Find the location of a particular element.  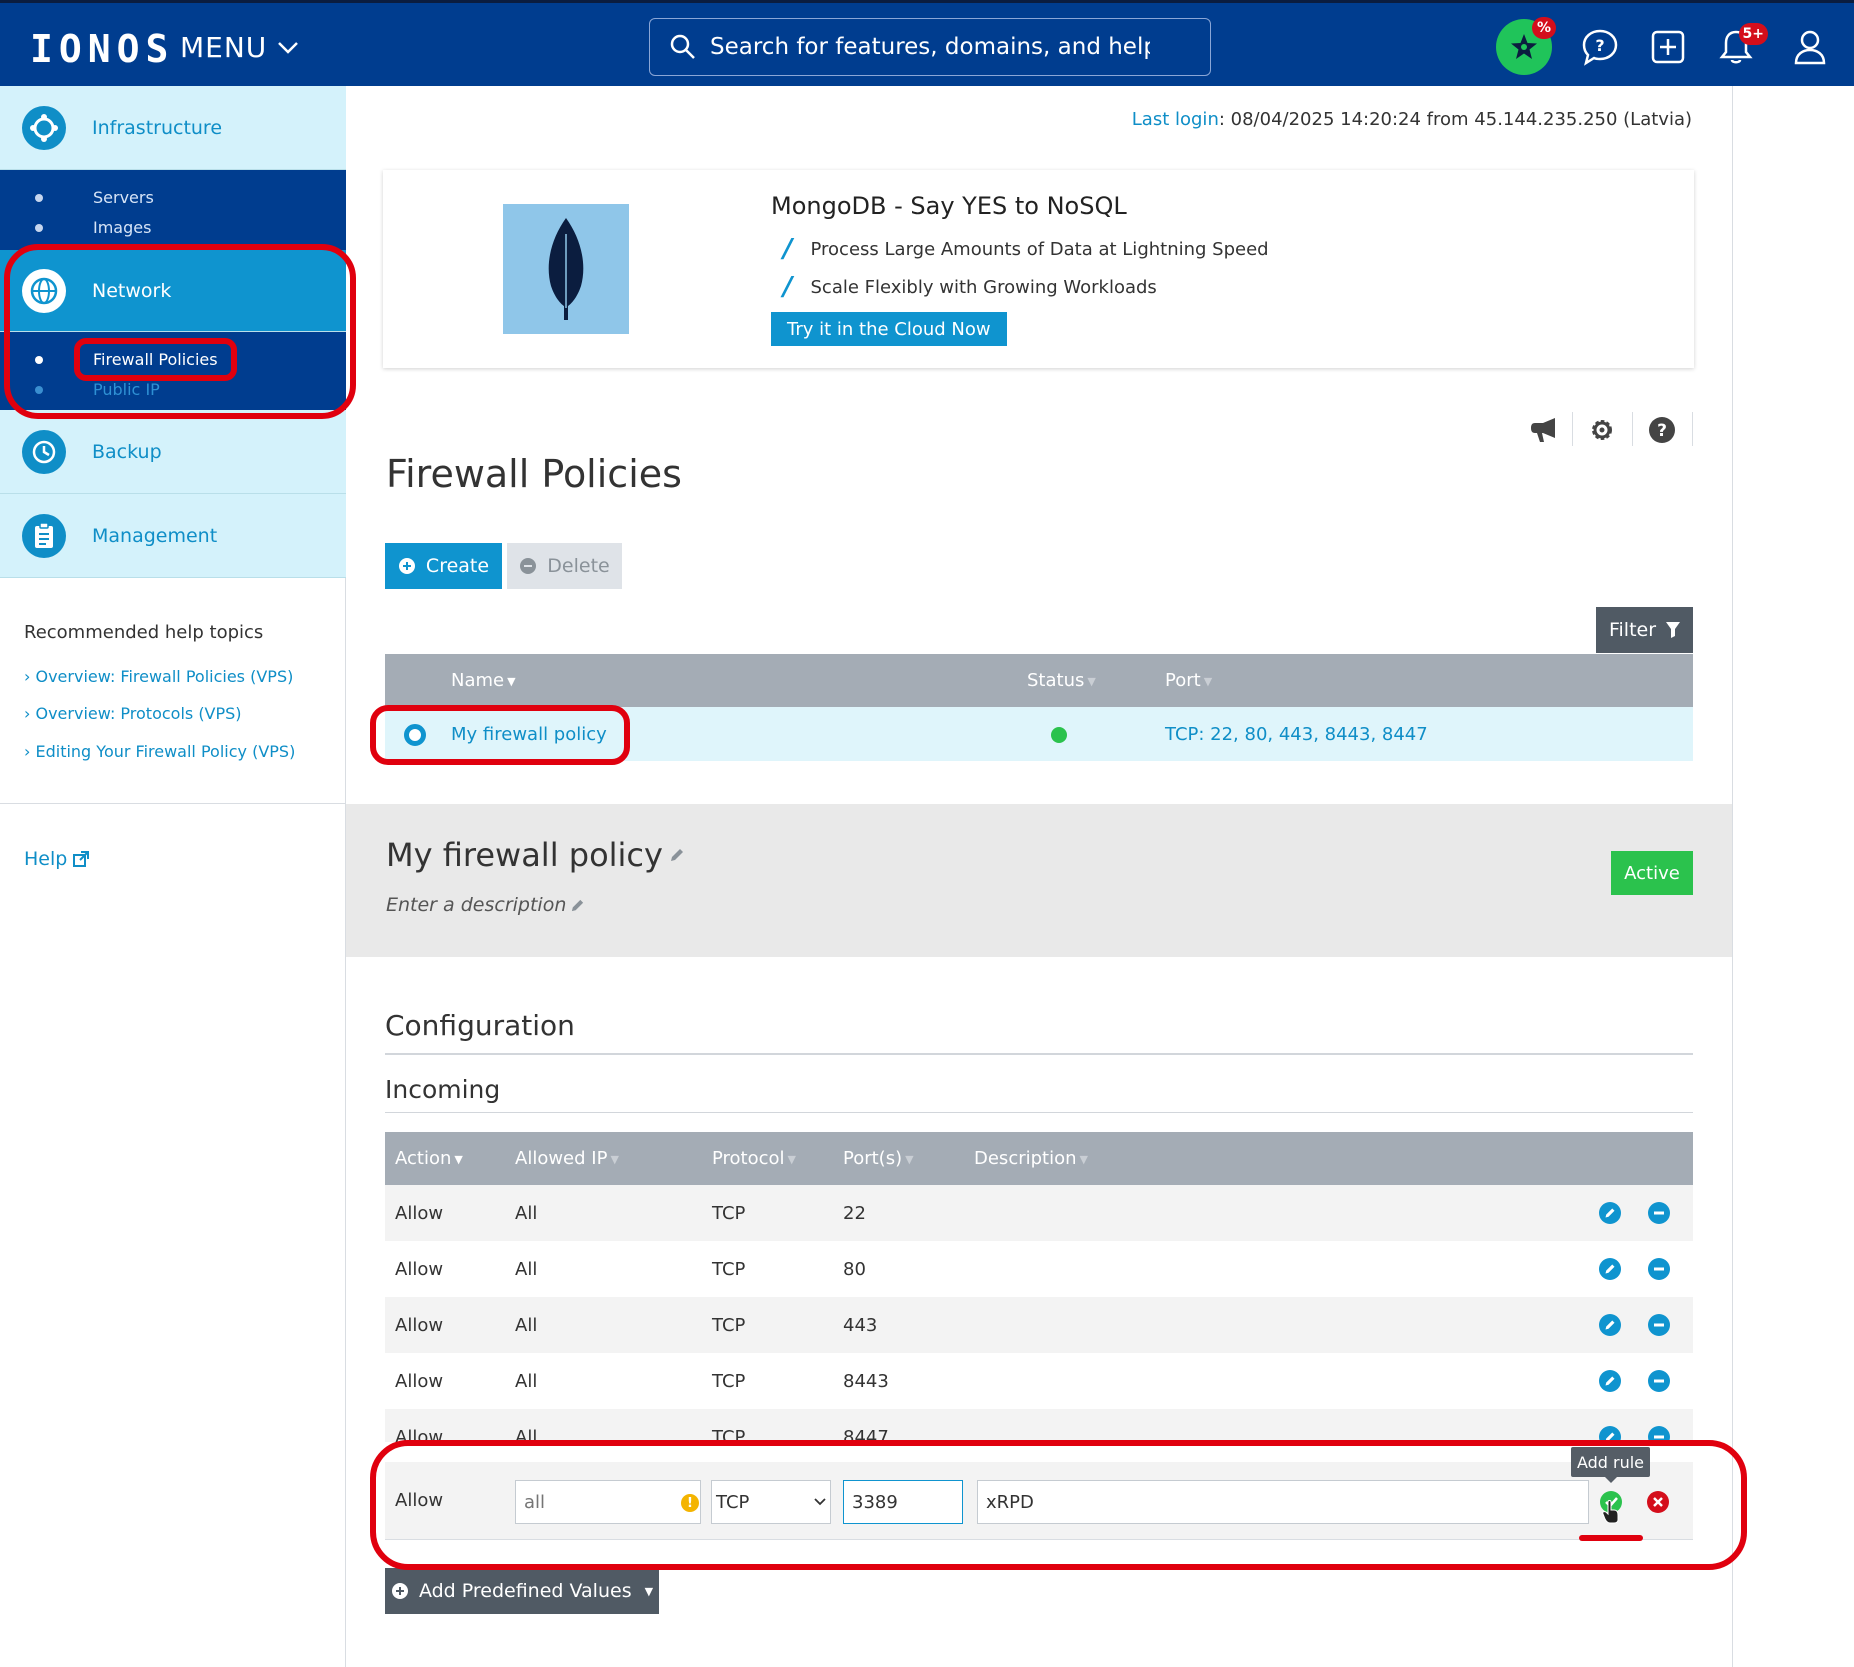

subnav-item-servers: Servers is located at coordinates (123, 197).